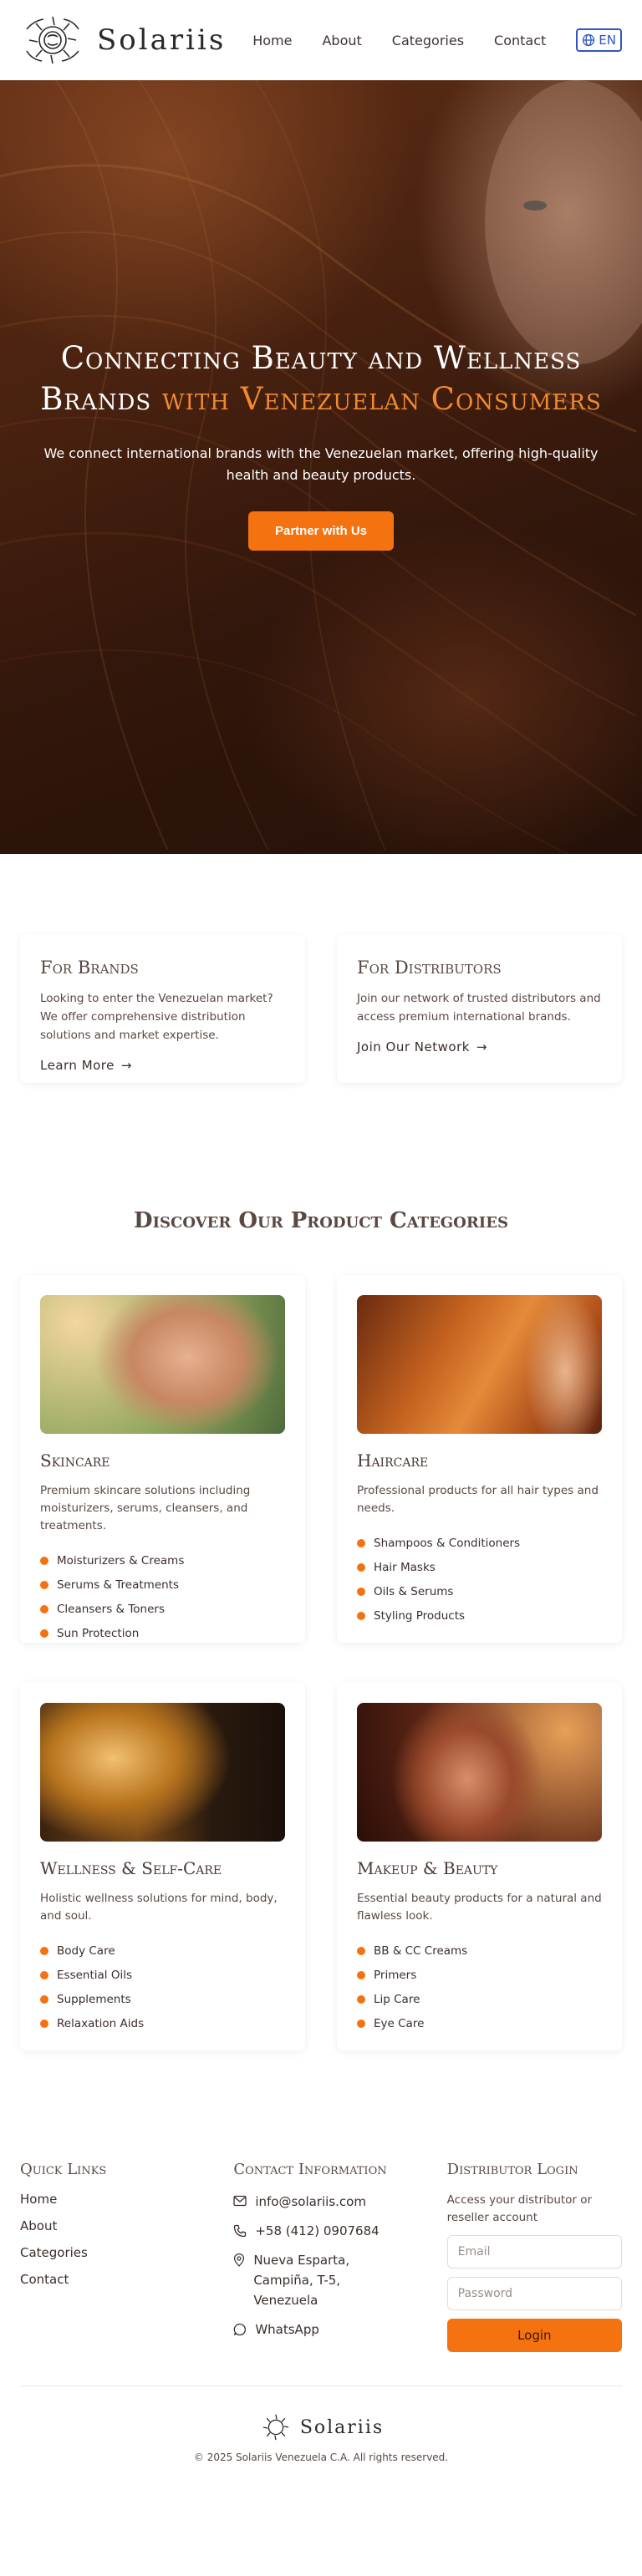 This screenshot has height=2576, width=642. Describe the element at coordinates (162, 1633) in the screenshot. I see `list-item: Sun Protection` at that location.